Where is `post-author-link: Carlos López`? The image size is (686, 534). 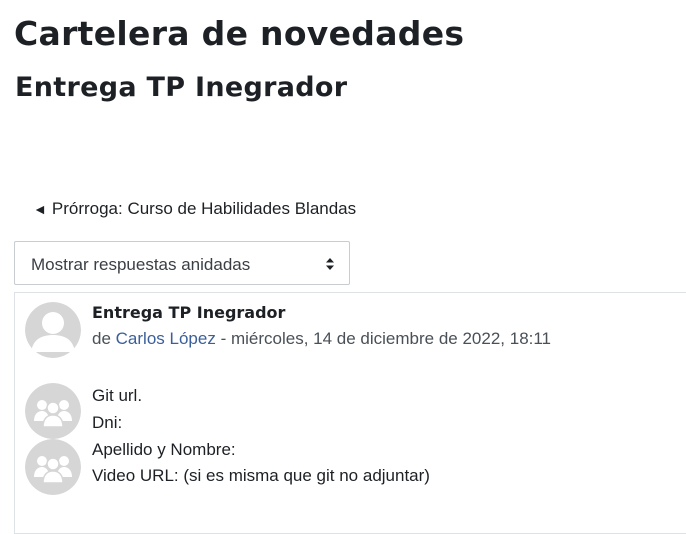
post-author-link: Carlos López is located at coordinates (166, 338).